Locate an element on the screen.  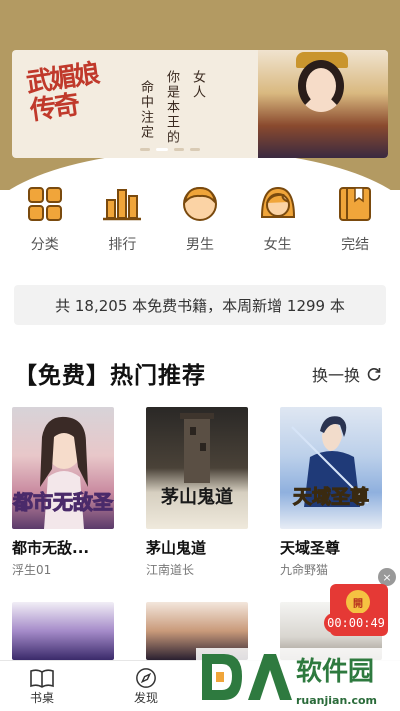
book-title: 天域圣尊 is located at coordinates (310, 548).